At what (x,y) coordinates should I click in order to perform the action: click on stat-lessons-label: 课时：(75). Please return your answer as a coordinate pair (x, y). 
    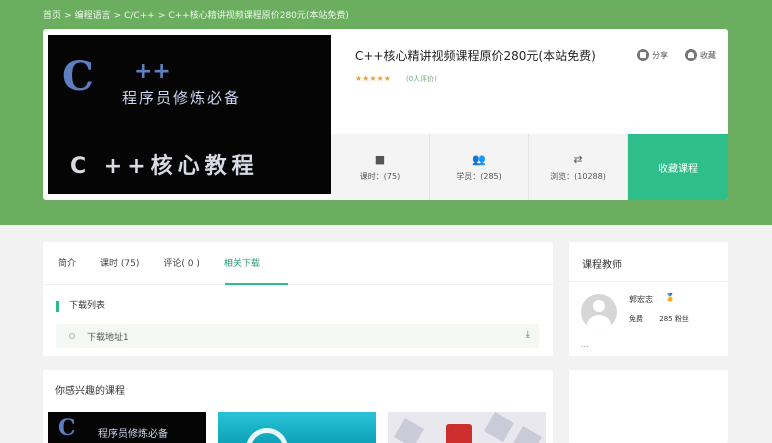
    Looking at the image, I should click on (380, 176).